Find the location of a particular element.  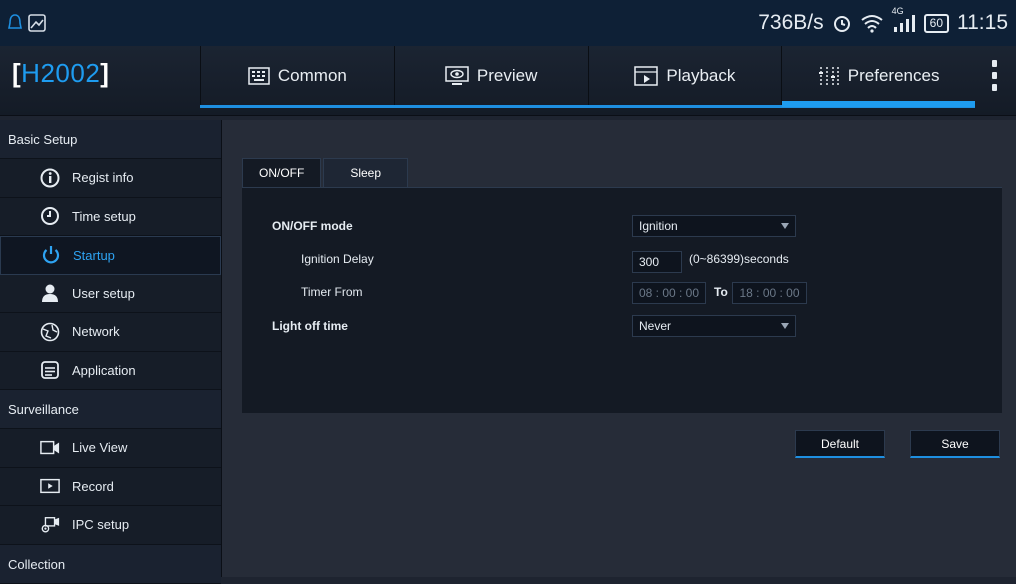

light-off-time-value: Never is located at coordinates (655, 326).